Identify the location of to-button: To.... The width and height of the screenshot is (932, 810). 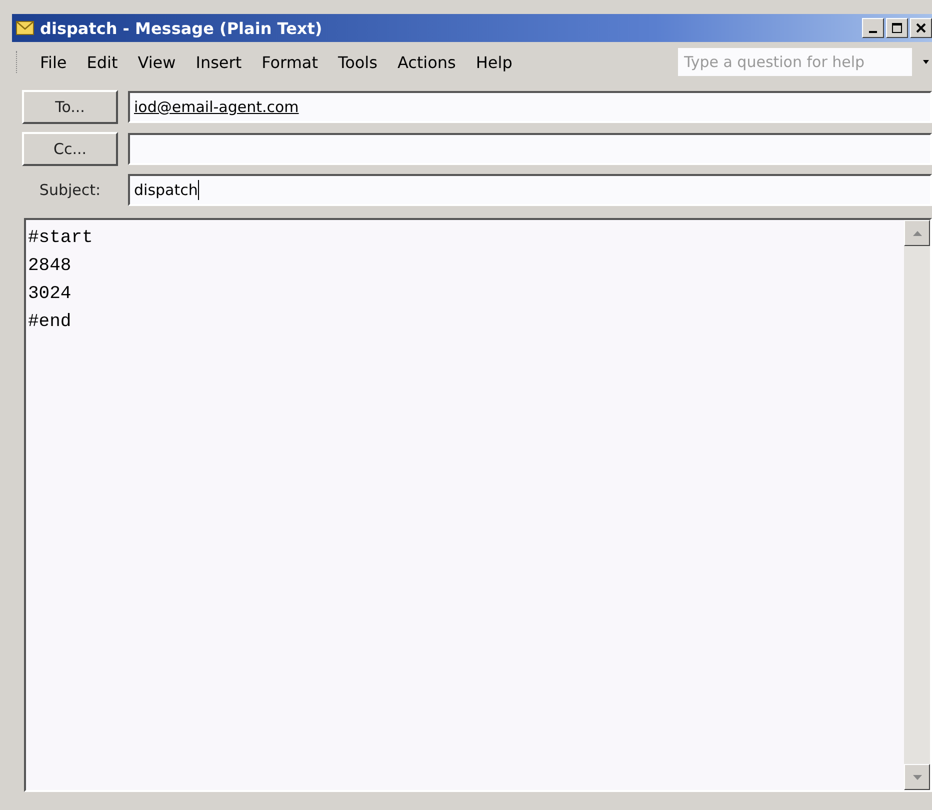
(70, 107).